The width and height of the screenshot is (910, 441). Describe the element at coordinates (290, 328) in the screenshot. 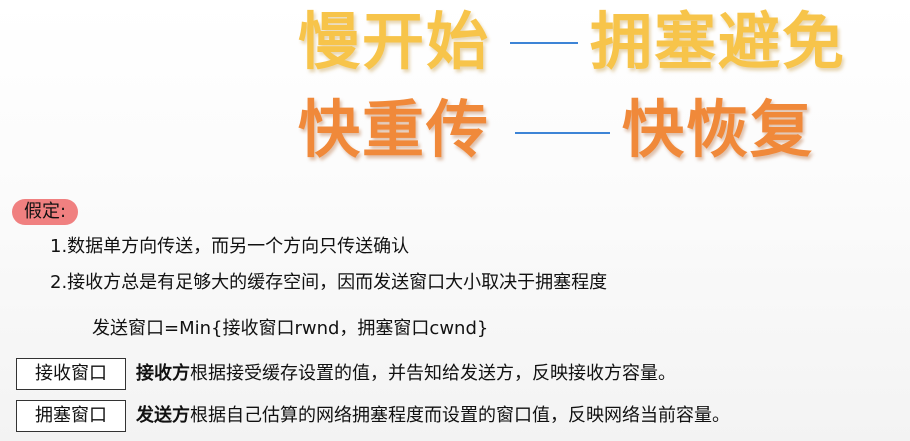

I see `send-window-formula: 发送窗口=Min{接收窗口rwnd，拥塞窗口cwnd}` at that location.